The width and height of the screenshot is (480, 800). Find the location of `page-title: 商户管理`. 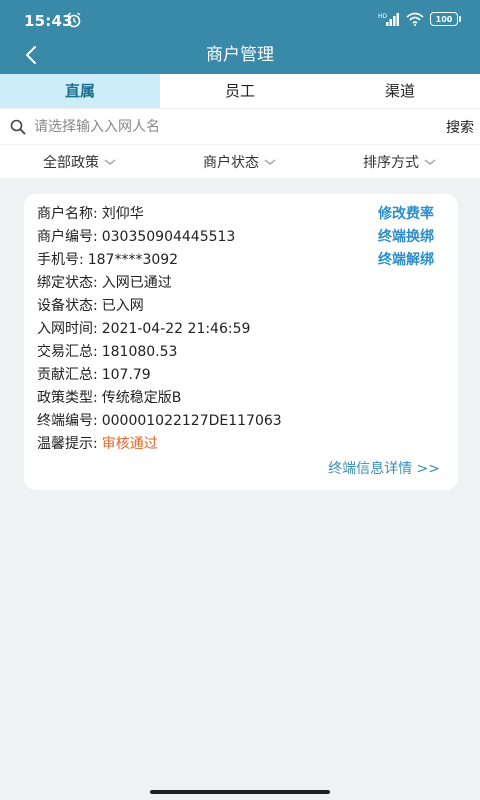

page-title: 商户管理 is located at coordinates (240, 55).